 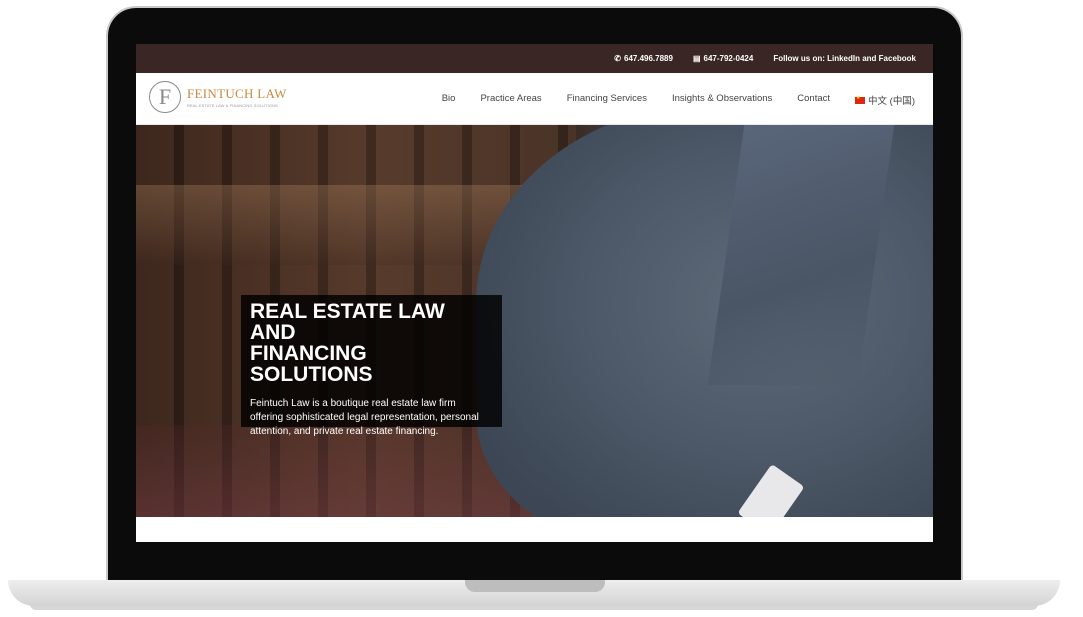 I want to click on social-follow-text: Follow us on: LinkedIn and Facebook, so click(x=844, y=58).